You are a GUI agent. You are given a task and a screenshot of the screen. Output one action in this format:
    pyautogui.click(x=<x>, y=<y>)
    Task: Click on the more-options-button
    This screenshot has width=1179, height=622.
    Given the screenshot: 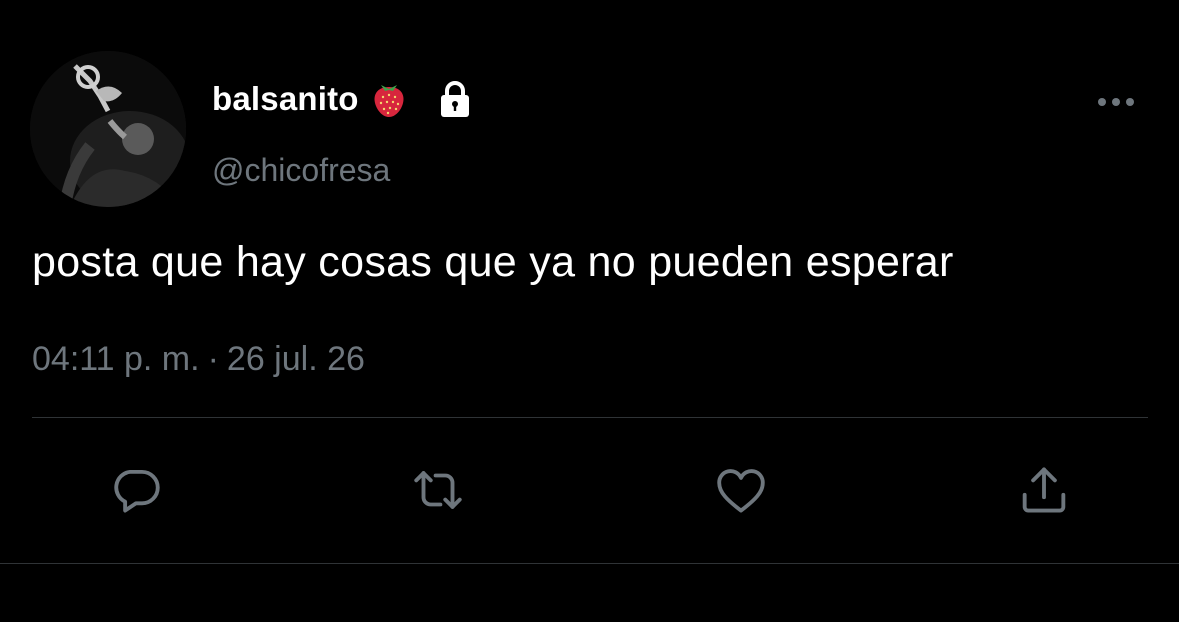 What is the action you would take?
    pyautogui.click(x=1116, y=102)
    